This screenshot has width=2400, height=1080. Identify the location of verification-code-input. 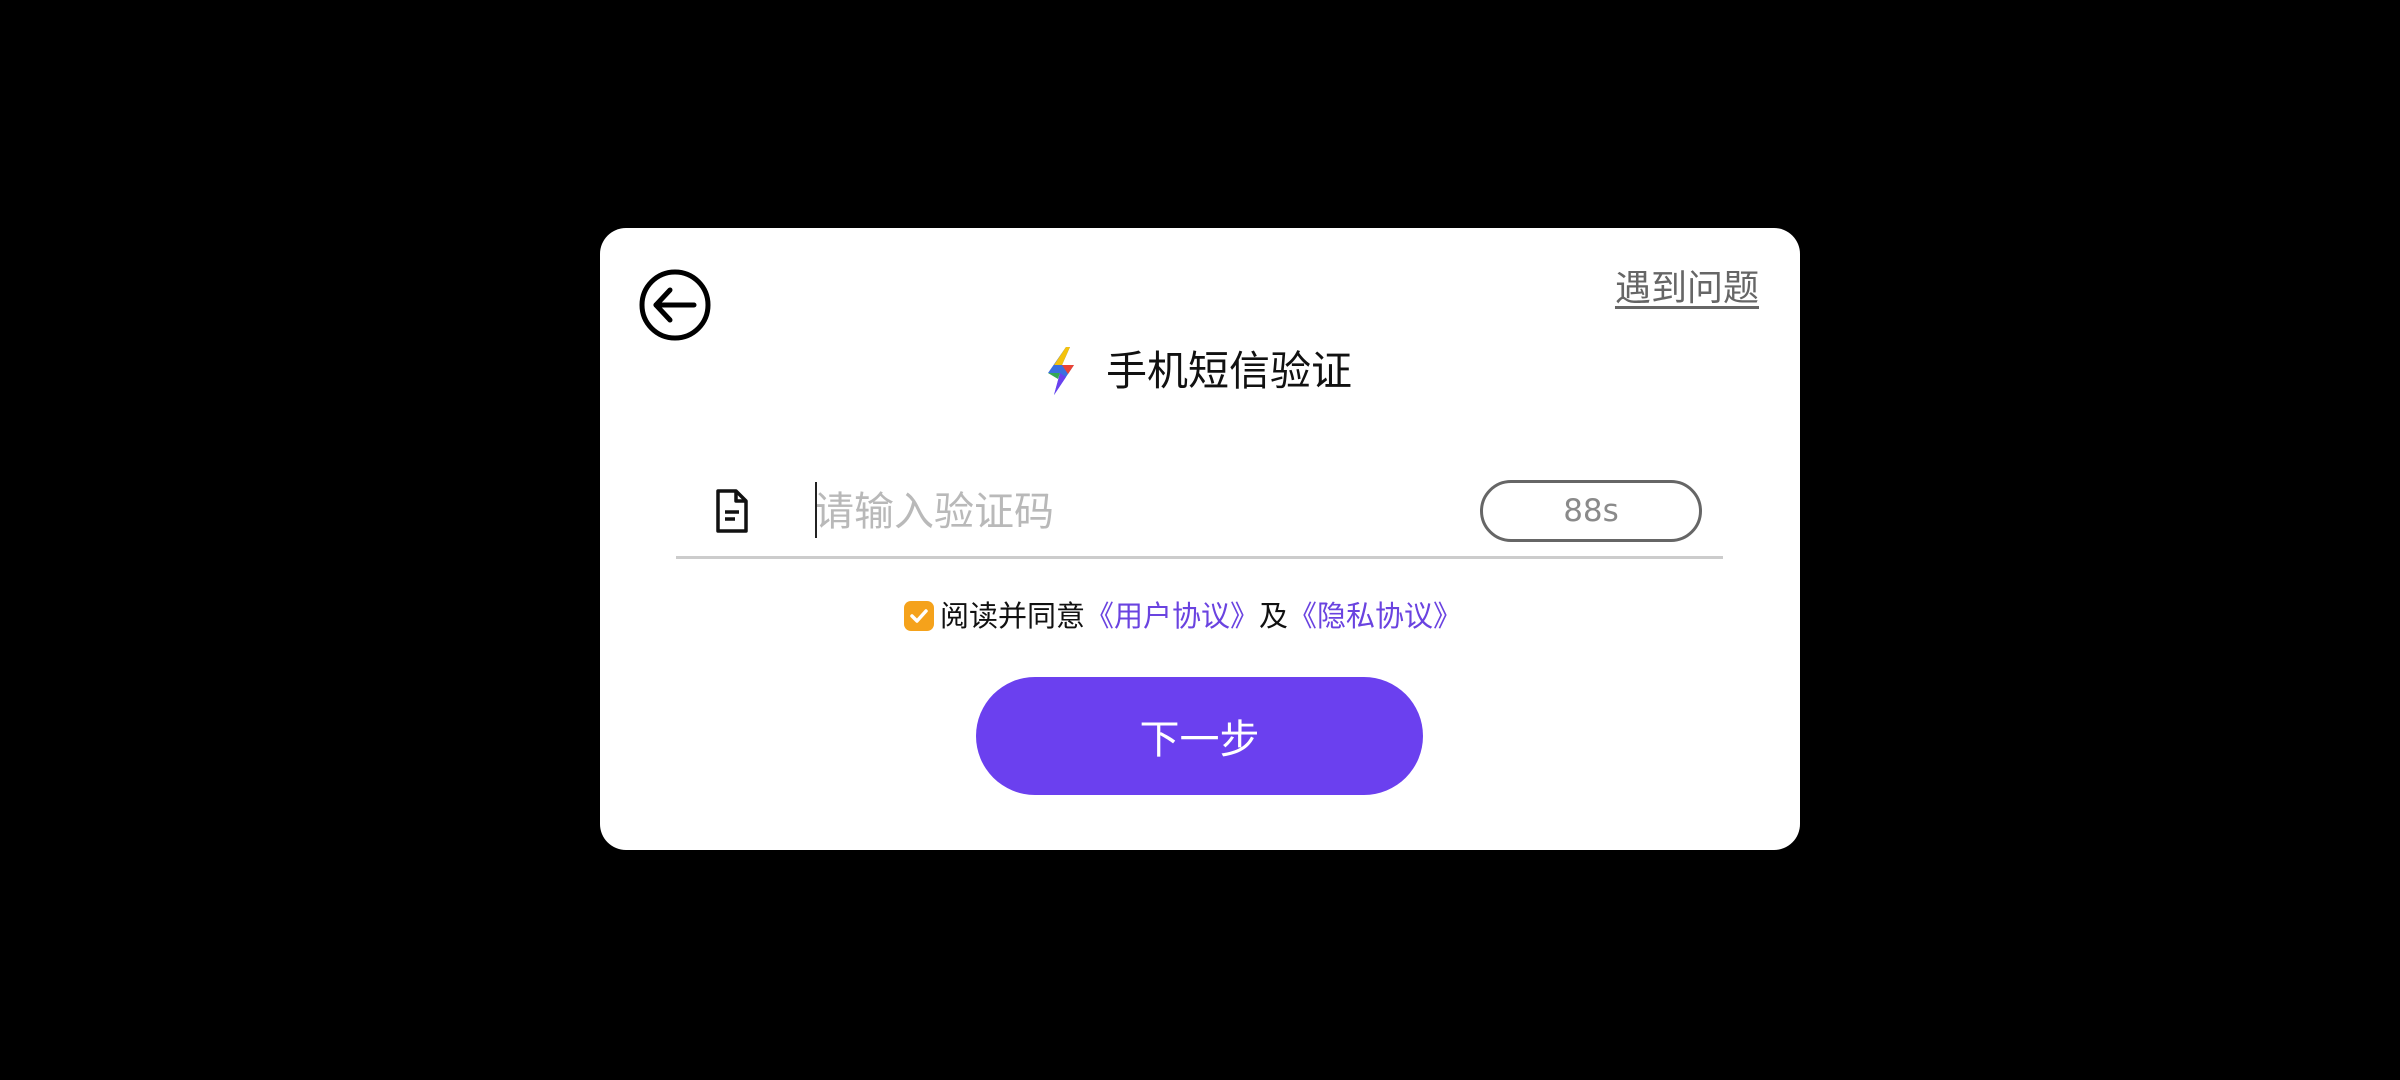
(1114, 512).